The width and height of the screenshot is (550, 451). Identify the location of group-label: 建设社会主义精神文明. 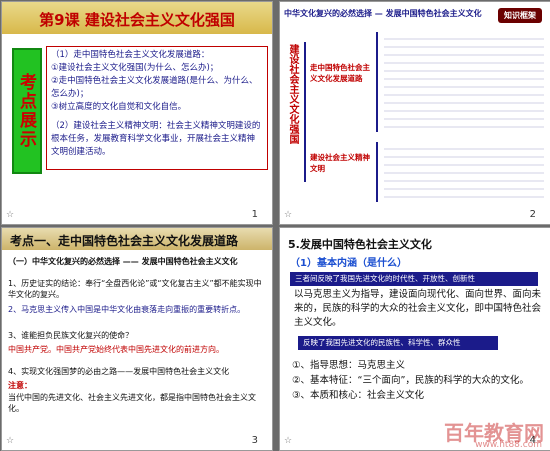
(340, 163).